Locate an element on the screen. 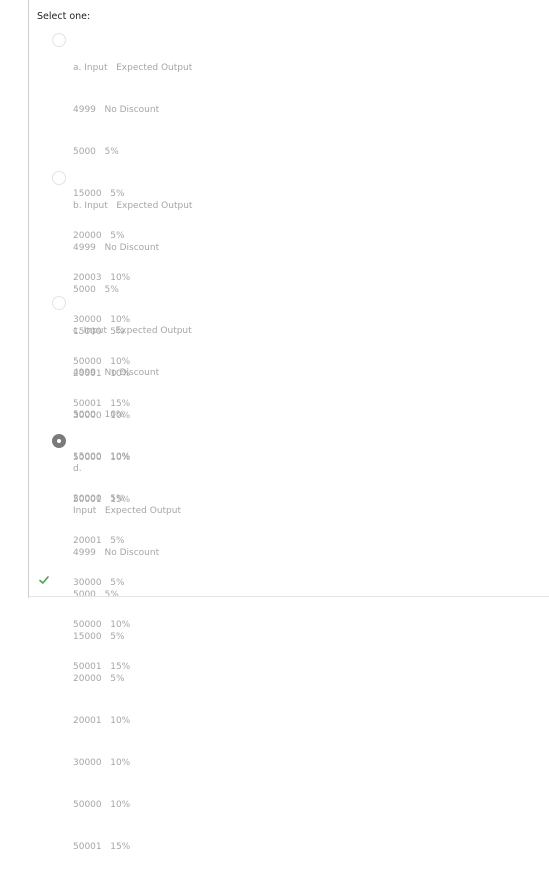  radio-option-a is located at coordinates (59, 40).